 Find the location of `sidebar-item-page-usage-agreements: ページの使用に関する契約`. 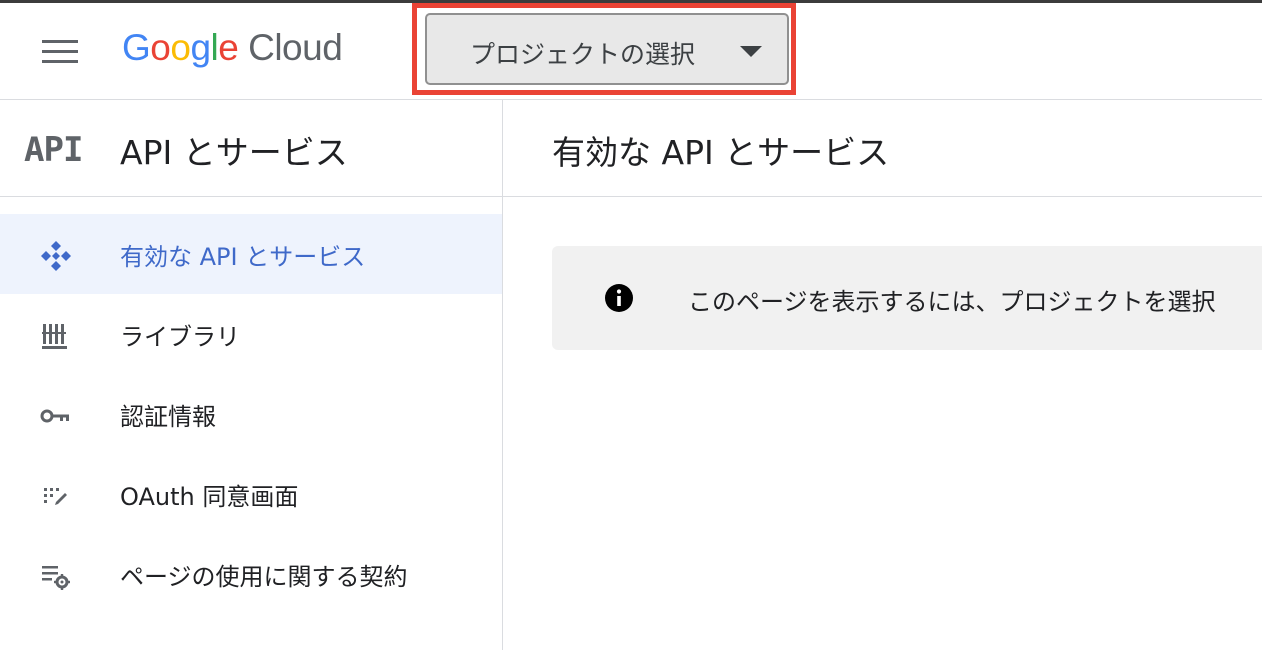

sidebar-item-page-usage-agreements: ページの使用に関する契約 is located at coordinates (251, 574).